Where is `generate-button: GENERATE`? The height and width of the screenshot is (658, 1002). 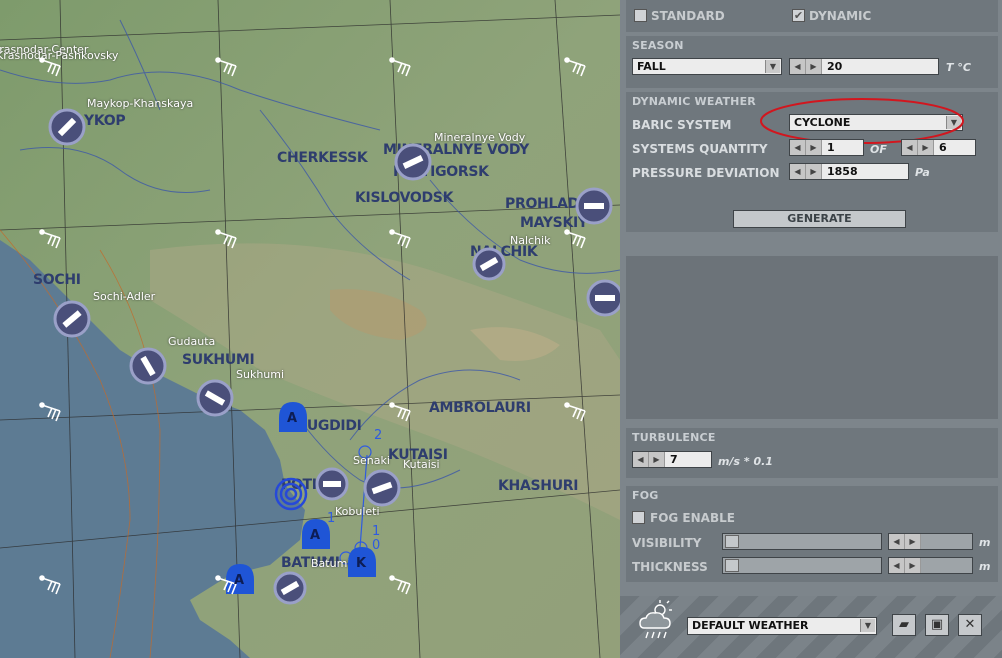 generate-button: GENERATE is located at coordinates (819, 219).